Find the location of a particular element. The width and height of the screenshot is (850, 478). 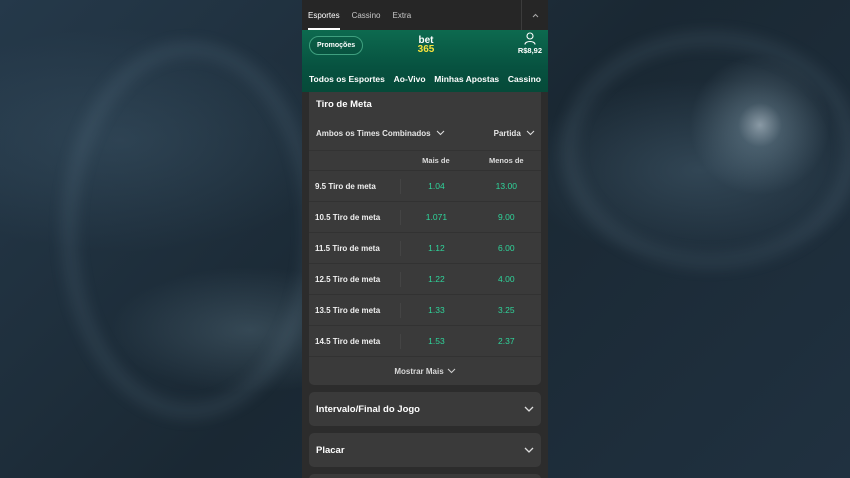

row-label: 10.5 Tiro de meta is located at coordinates (348, 217).